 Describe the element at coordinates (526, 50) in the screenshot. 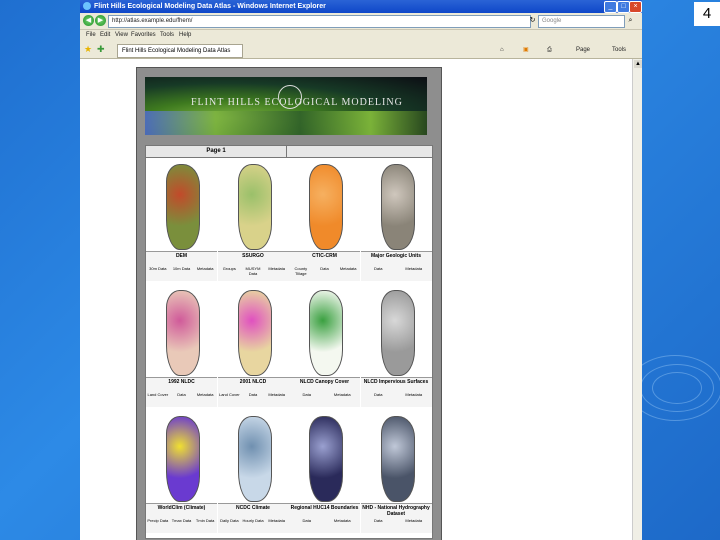

I see `feeds-icon: ▣` at that location.